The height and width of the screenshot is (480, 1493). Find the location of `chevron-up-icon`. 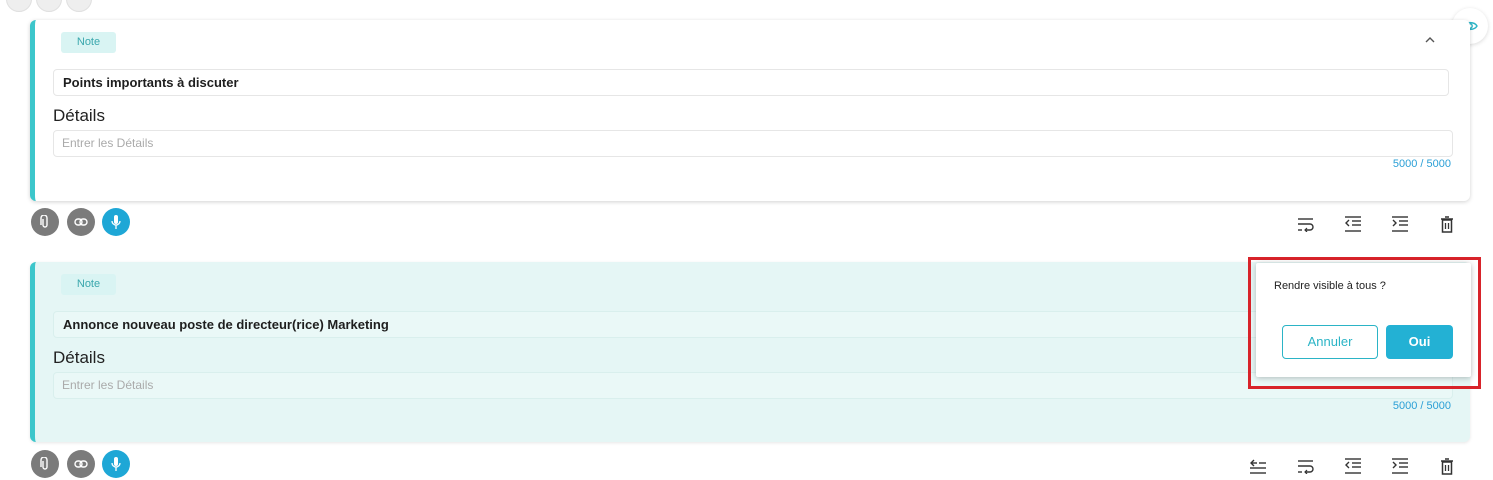

chevron-up-icon is located at coordinates (1430, 39).